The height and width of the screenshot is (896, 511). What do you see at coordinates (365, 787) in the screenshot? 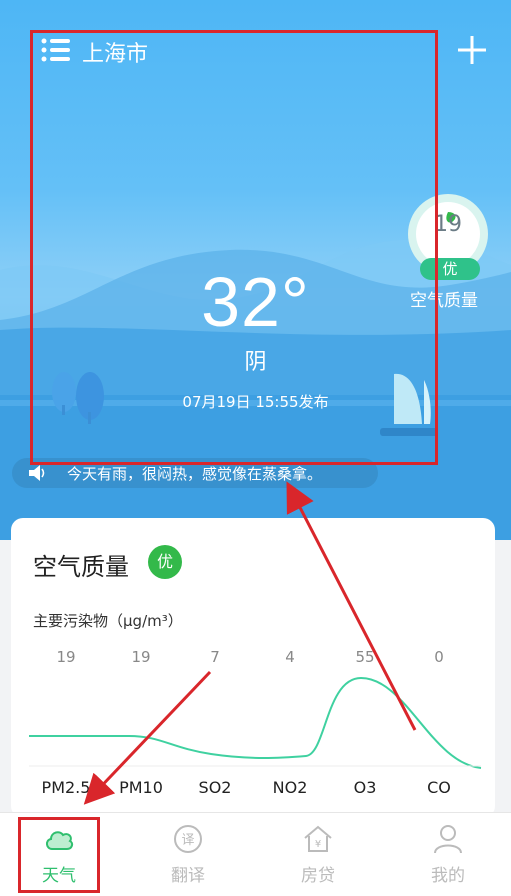
I see `o3-label: O3` at bounding box center [365, 787].